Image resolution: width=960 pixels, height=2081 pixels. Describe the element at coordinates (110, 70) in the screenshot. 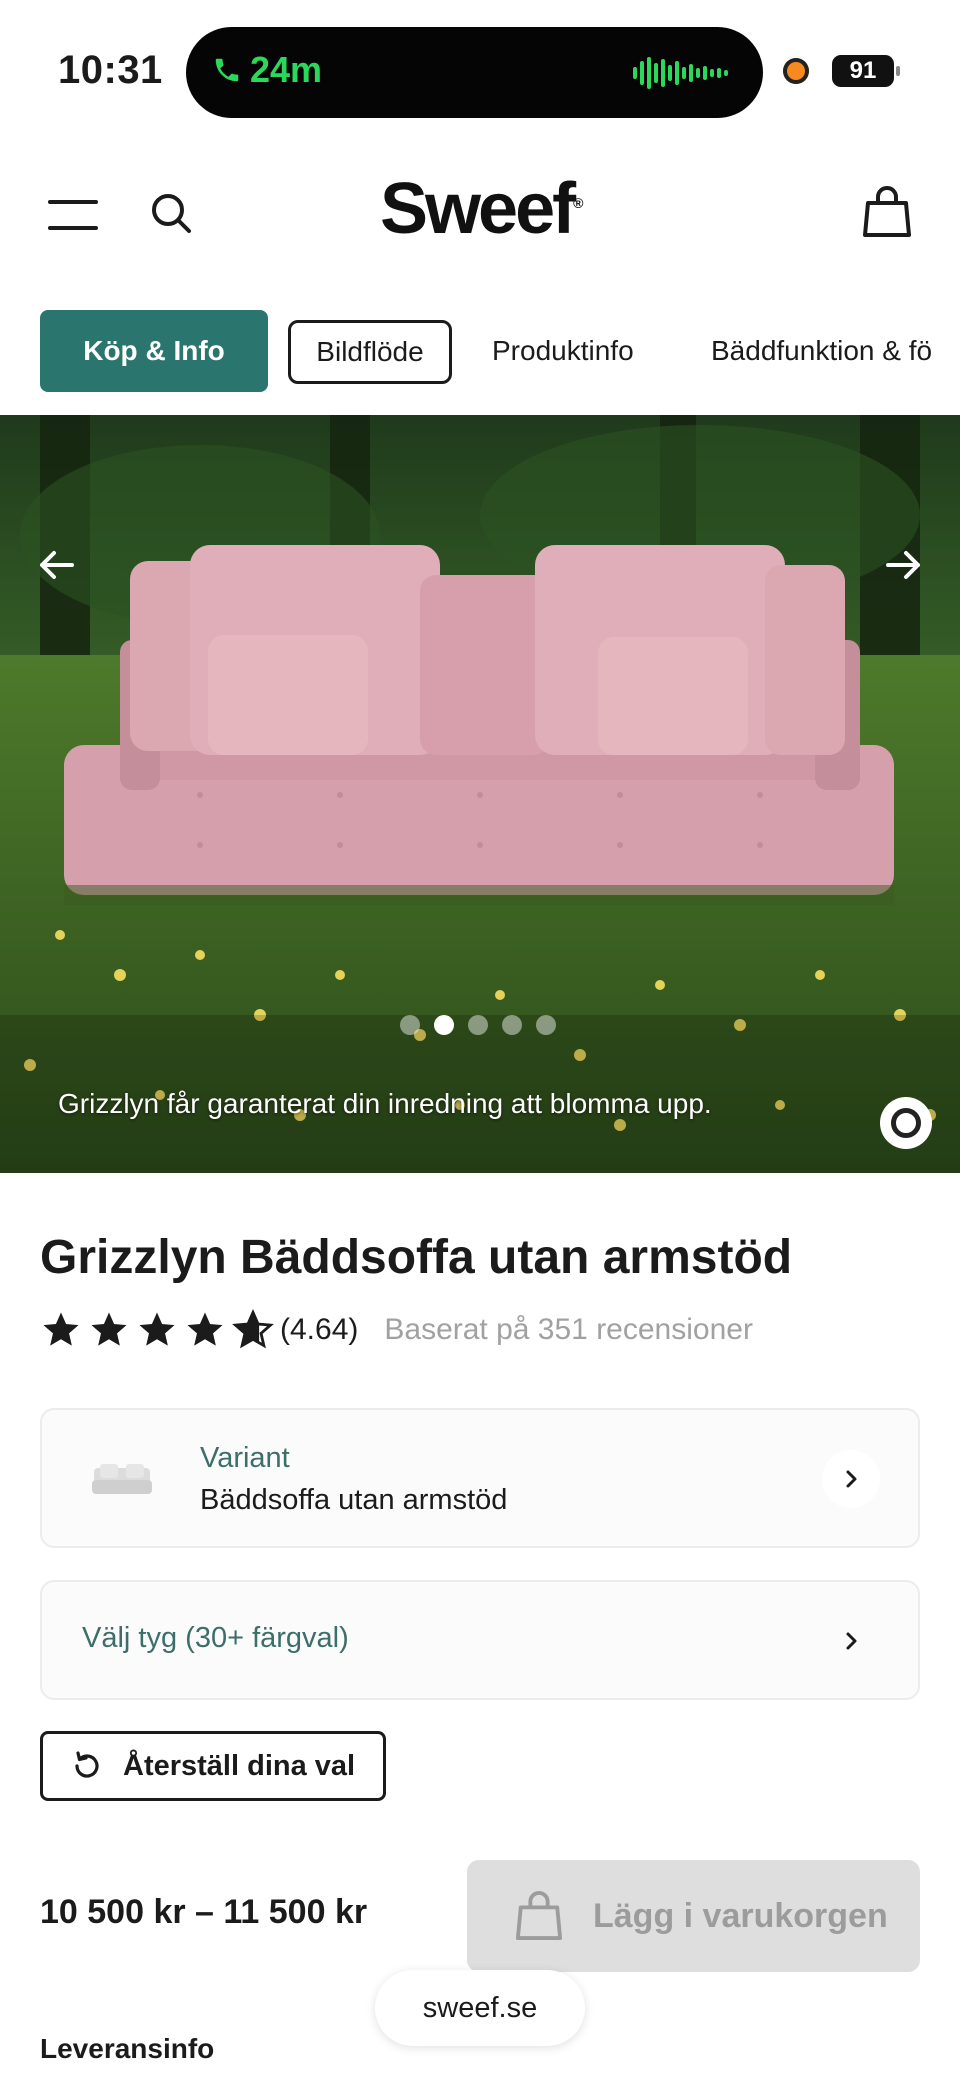

I see `status-time: 10:31` at that location.